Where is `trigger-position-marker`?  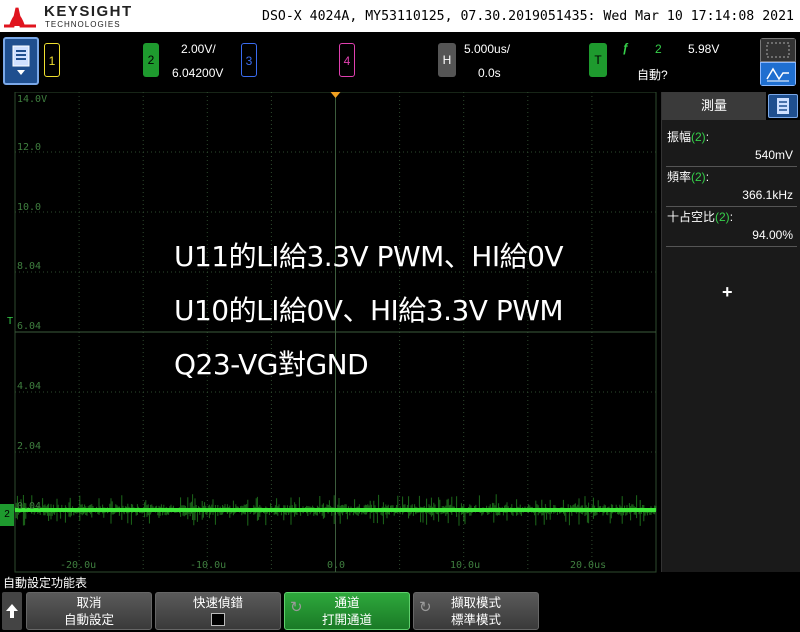
trigger-position-marker is located at coordinates (335, 95).